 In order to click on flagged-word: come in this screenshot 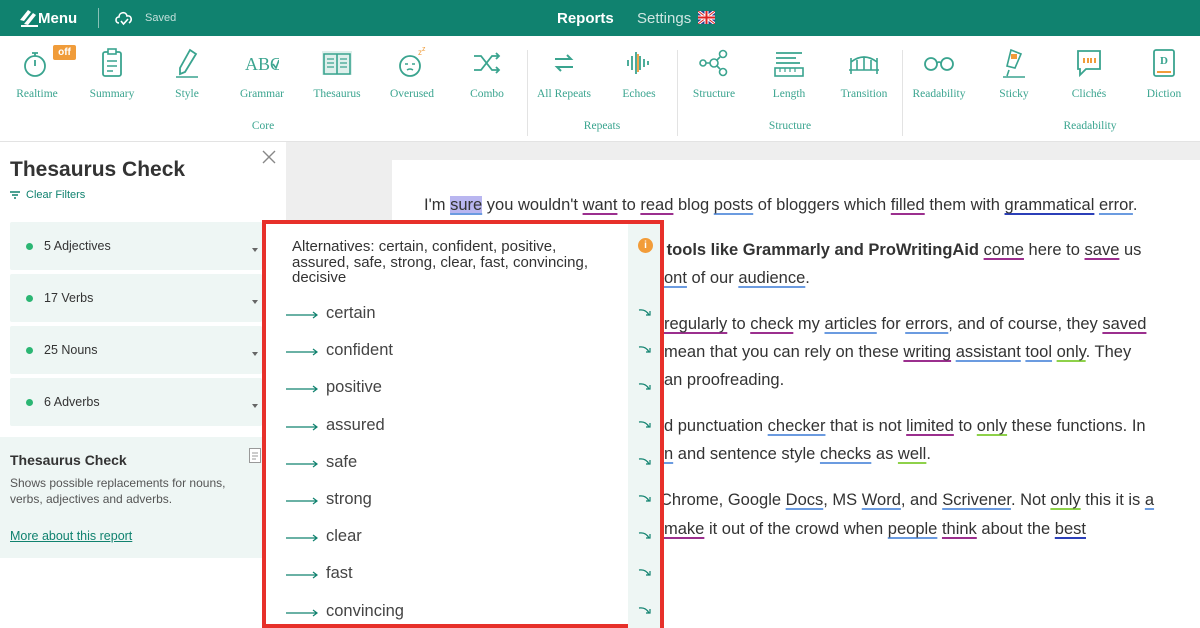, I will do `click(1004, 250)`.